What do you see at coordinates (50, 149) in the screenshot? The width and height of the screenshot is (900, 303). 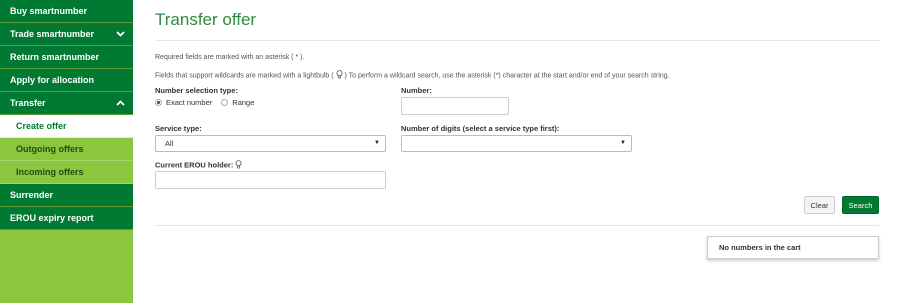 I see `sidebar-item-label: Outgoing offers` at bounding box center [50, 149].